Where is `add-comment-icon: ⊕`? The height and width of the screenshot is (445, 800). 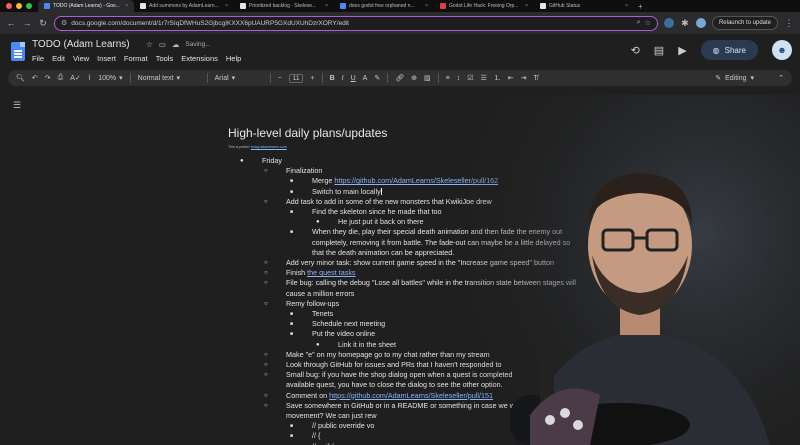 add-comment-icon: ⊕ is located at coordinates (414, 78).